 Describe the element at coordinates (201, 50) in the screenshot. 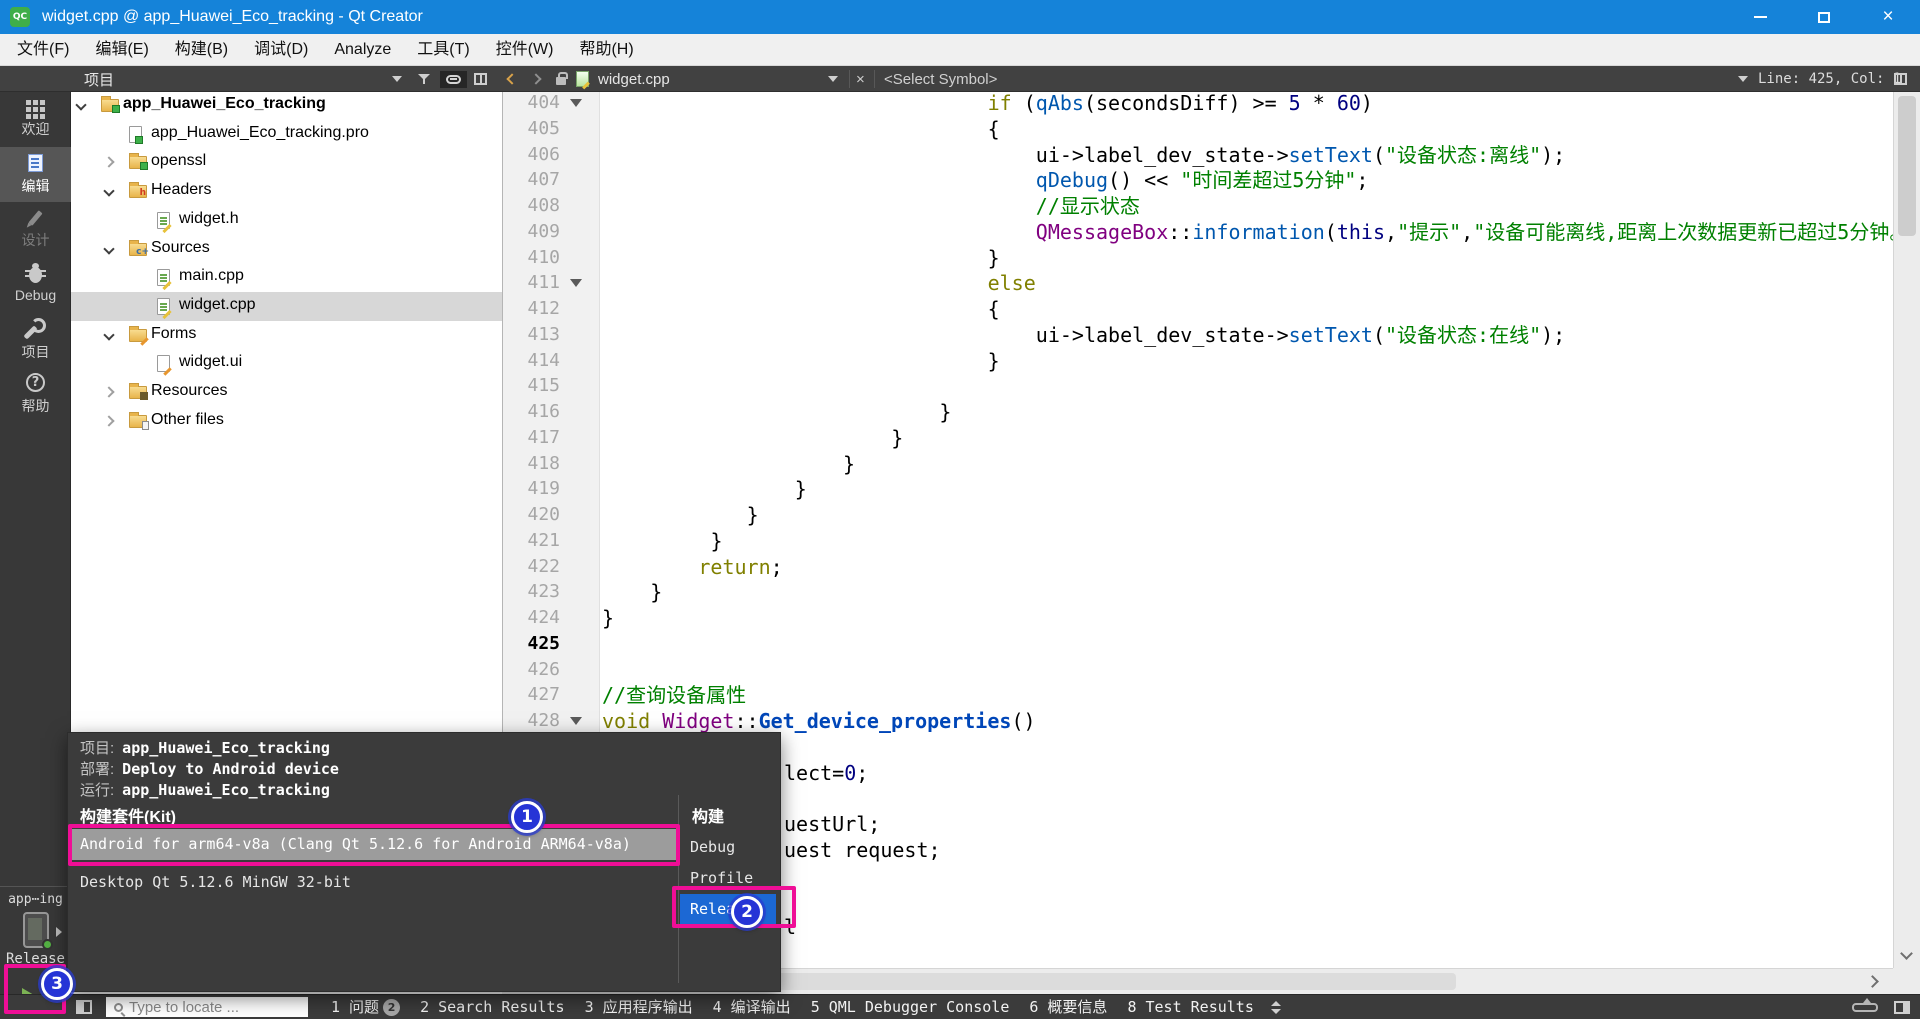

I see `menu-item-3: 构建(B)` at that location.